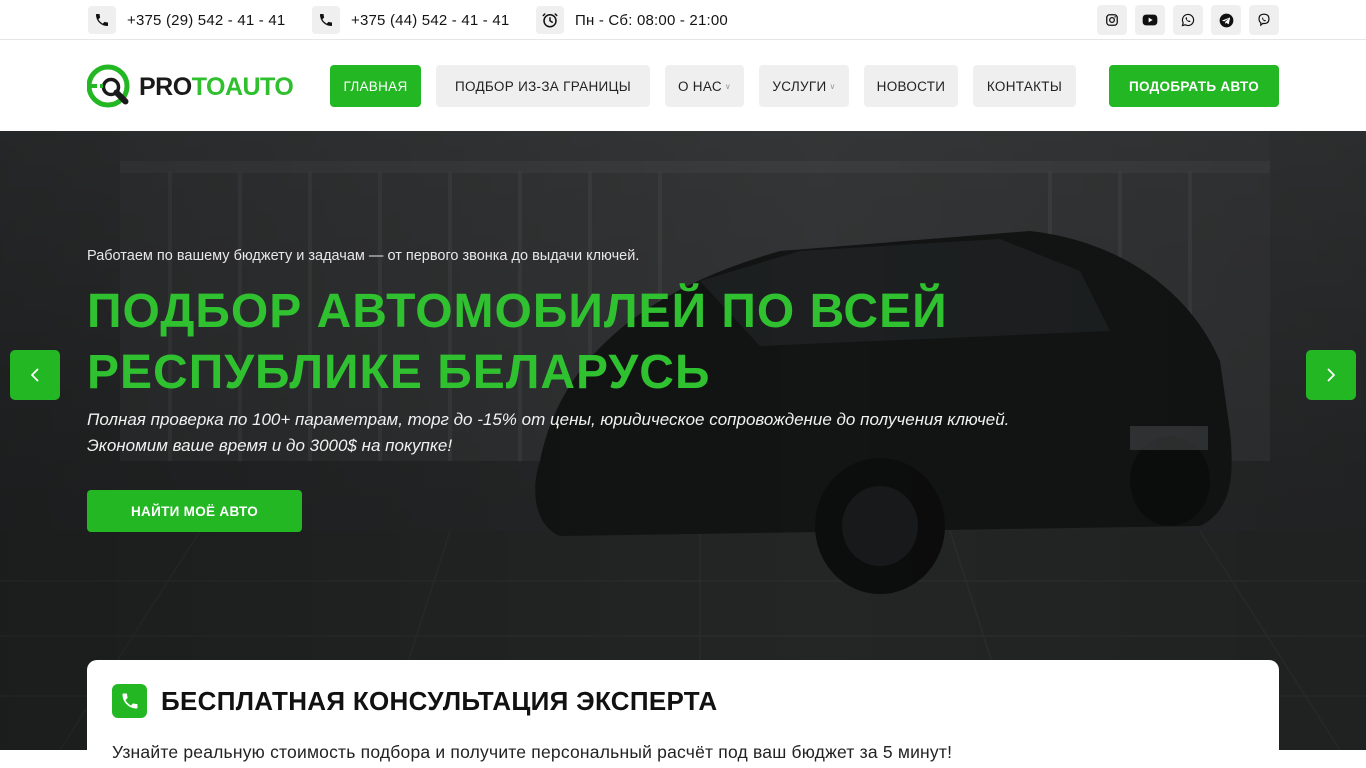 Image resolution: width=1366 pixels, height=768 pixels. Describe the element at coordinates (1112, 20) in the screenshot. I see `instagram-icon` at that location.